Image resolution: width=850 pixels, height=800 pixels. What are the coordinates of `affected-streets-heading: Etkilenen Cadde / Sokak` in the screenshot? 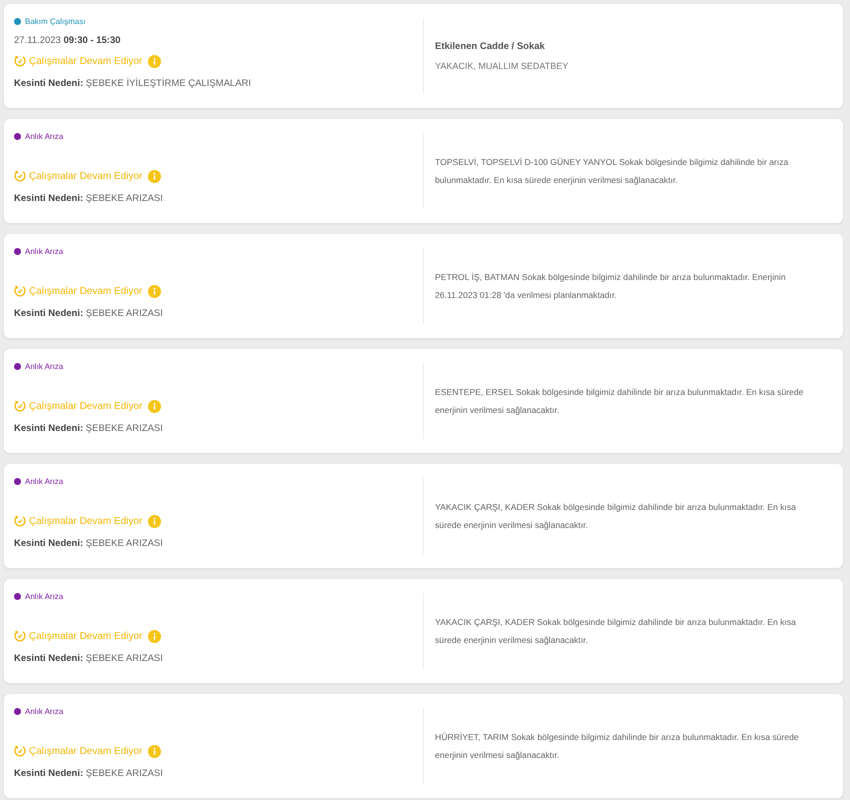 It's located at (490, 46).